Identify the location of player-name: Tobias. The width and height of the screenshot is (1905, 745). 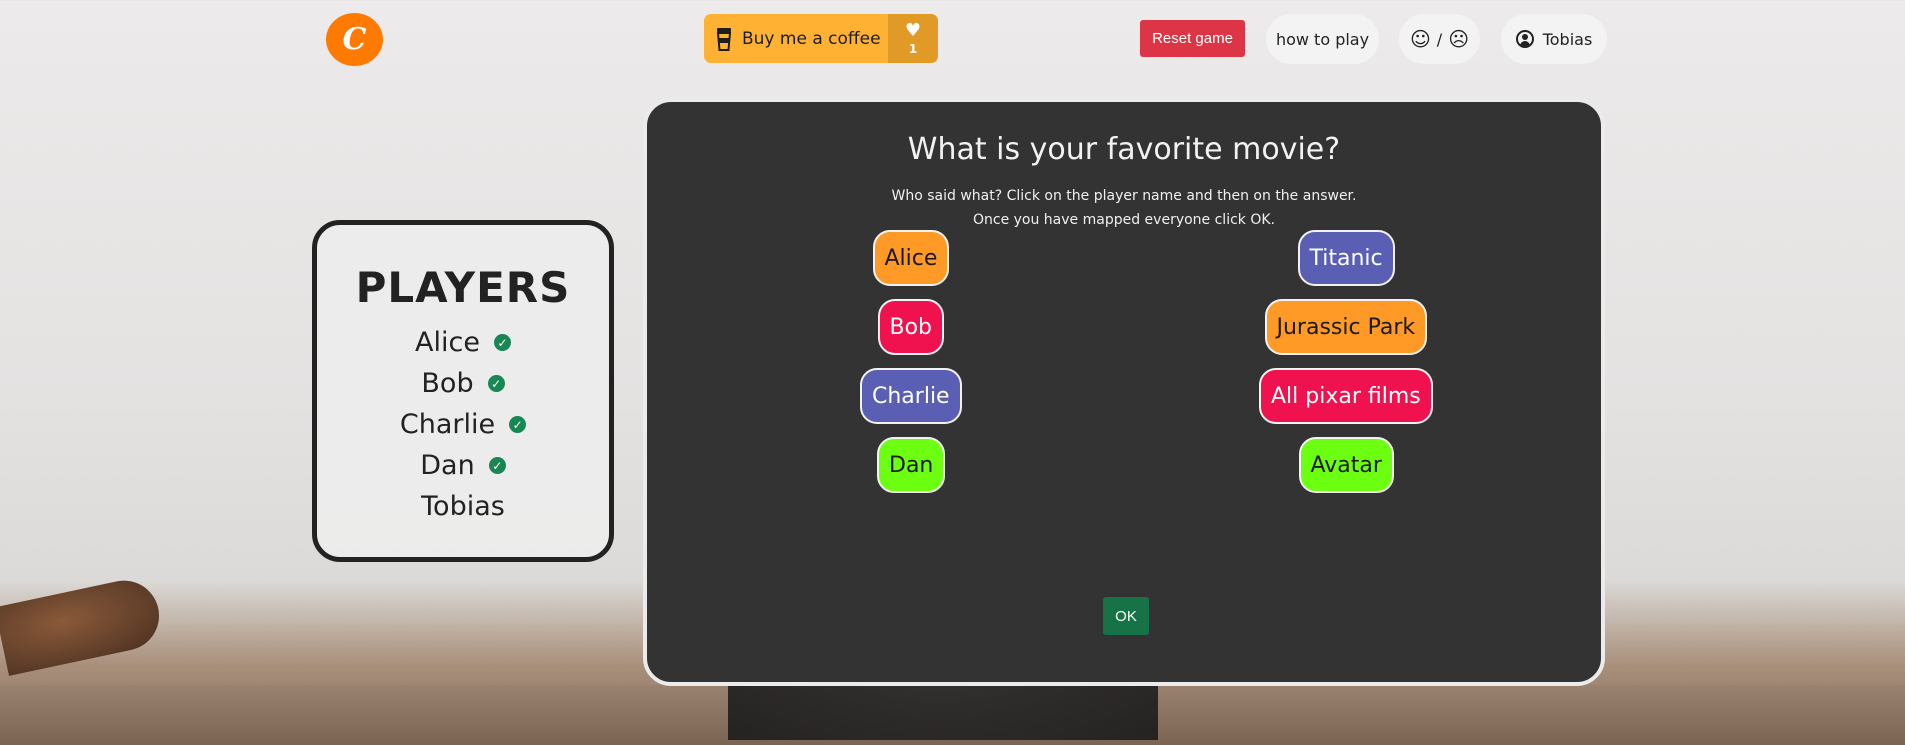
(463, 506).